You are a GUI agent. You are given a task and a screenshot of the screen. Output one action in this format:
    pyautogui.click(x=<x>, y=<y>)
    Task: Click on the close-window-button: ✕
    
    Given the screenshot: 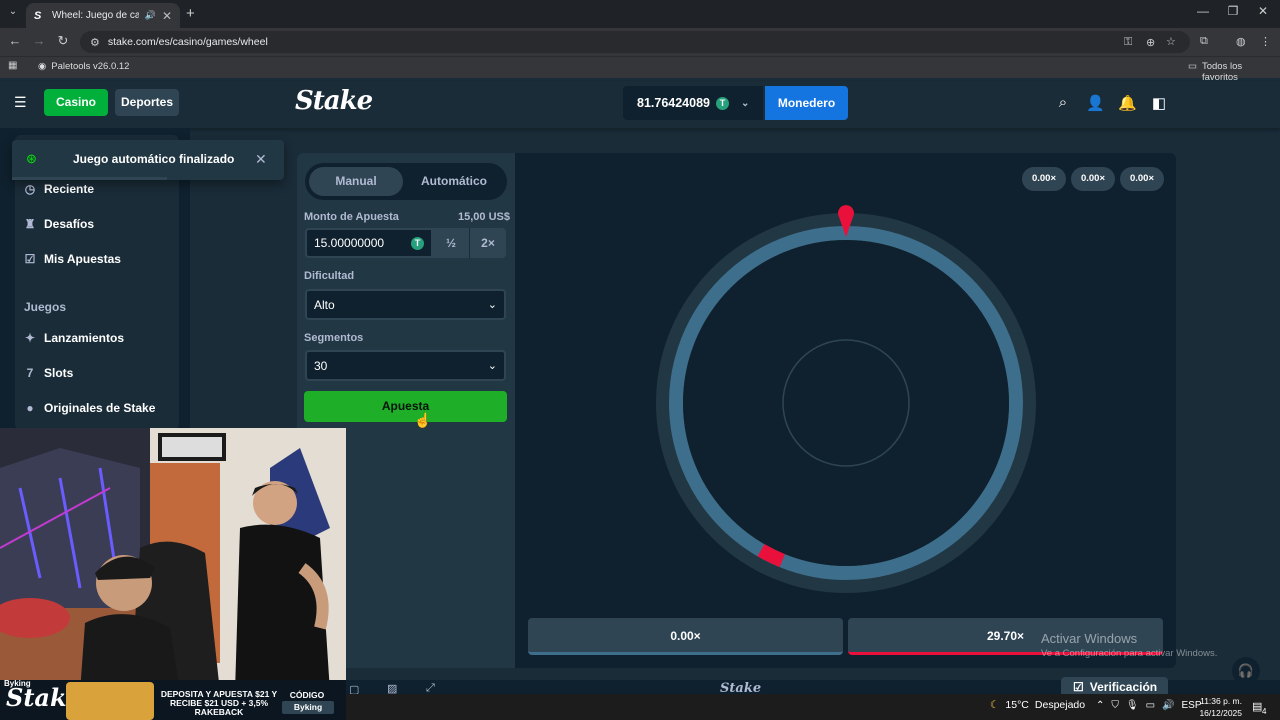 What is the action you would take?
    pyautogui.click(x=1263, y=11)
    